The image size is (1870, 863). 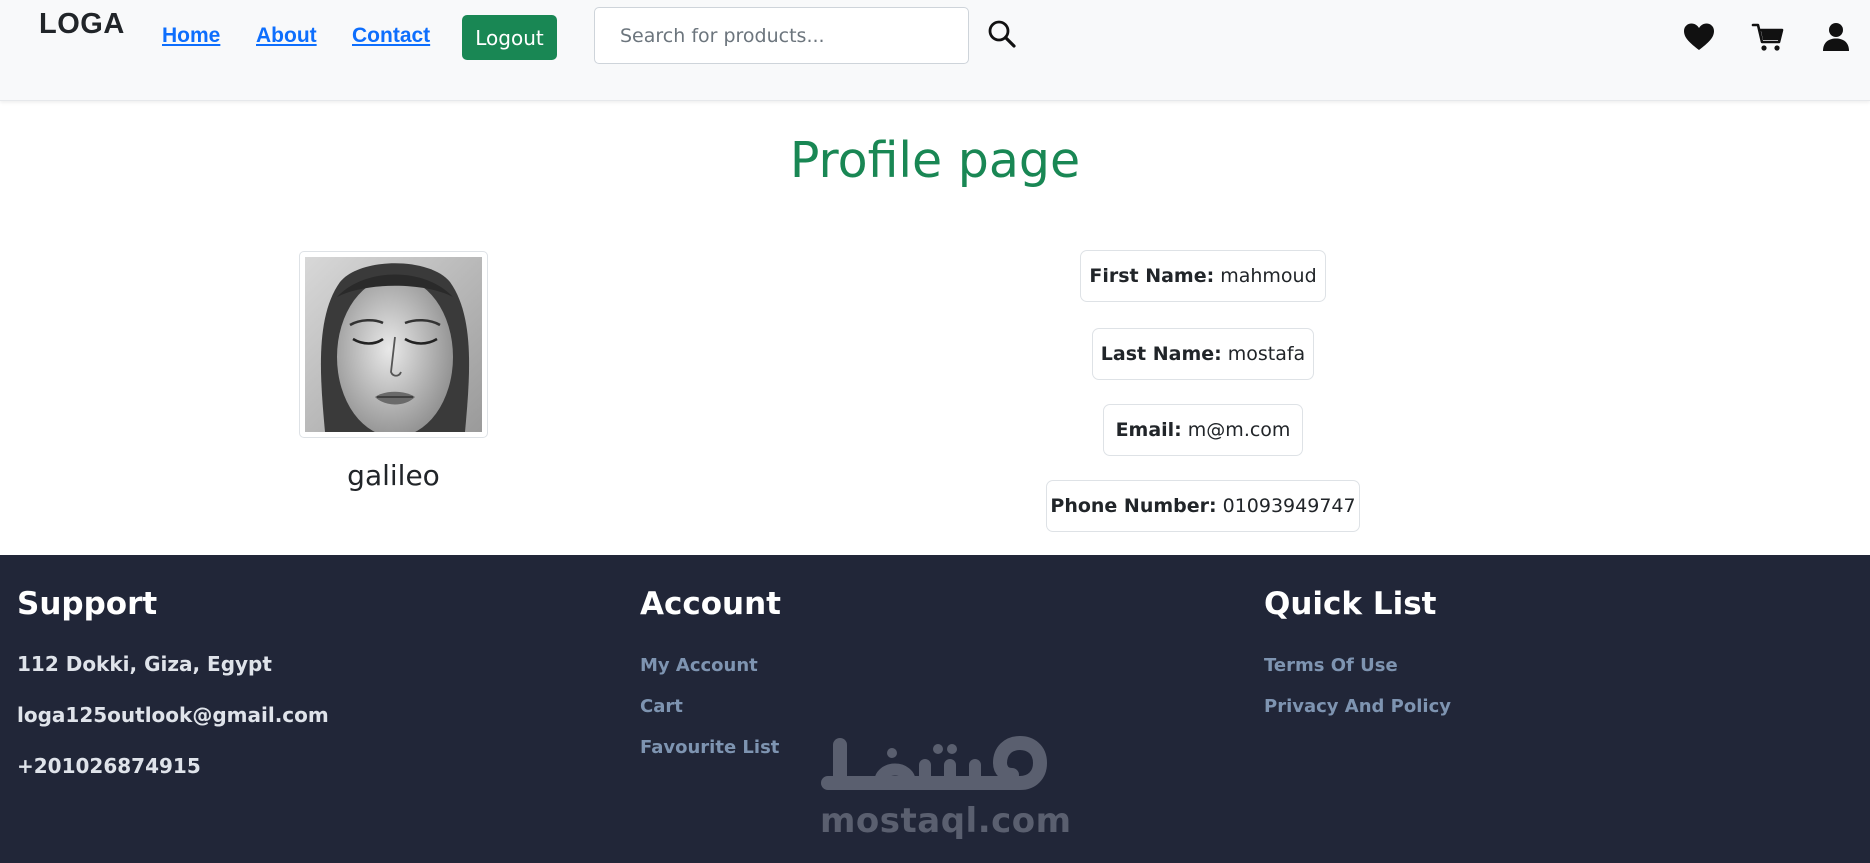 I want to click on profile-picture, so click(x=393, y=344).